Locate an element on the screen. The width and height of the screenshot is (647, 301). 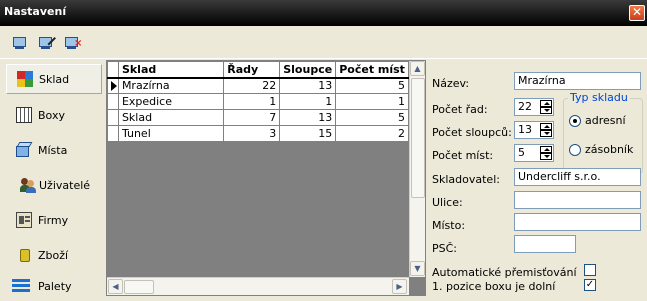
skladovatel-label: Skladovatel: is located at coordinates (466, 179).